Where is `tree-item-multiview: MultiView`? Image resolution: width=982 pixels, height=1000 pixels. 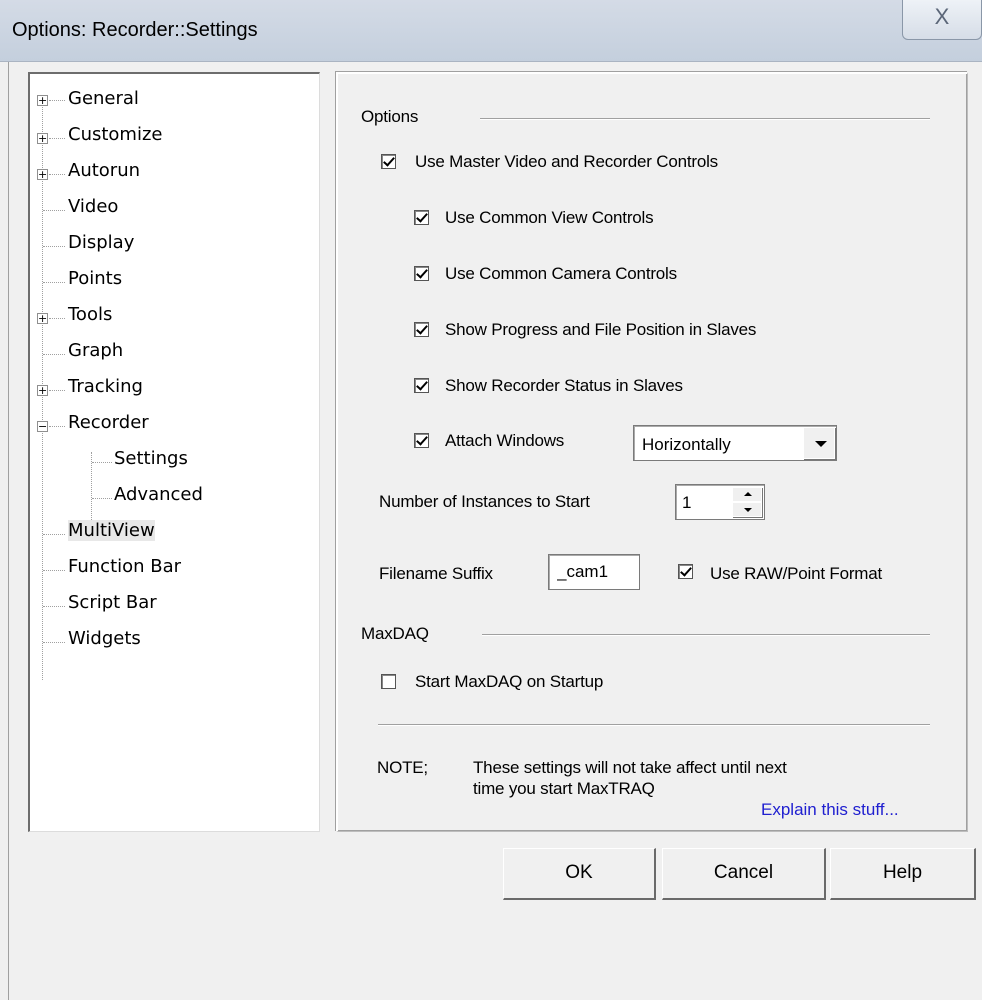
tree-item-multiview: MultiView is located at coordinates (170, 533).